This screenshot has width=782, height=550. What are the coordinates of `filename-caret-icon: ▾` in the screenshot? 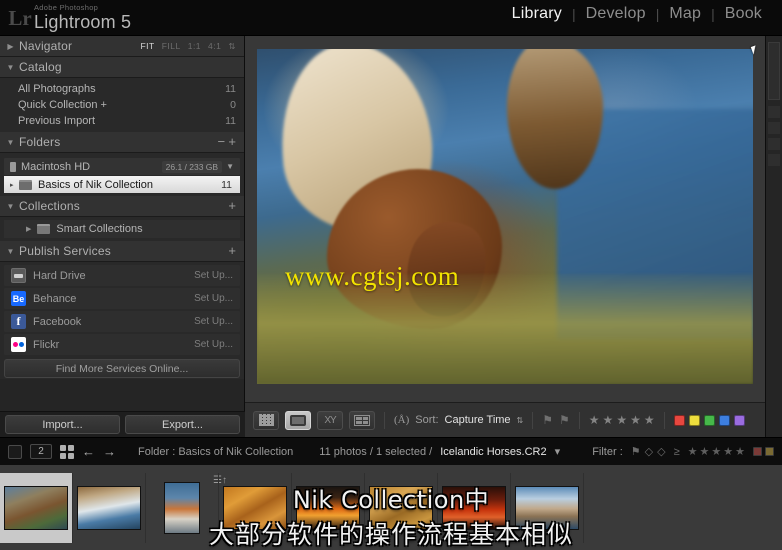 It's located at (558, 451).